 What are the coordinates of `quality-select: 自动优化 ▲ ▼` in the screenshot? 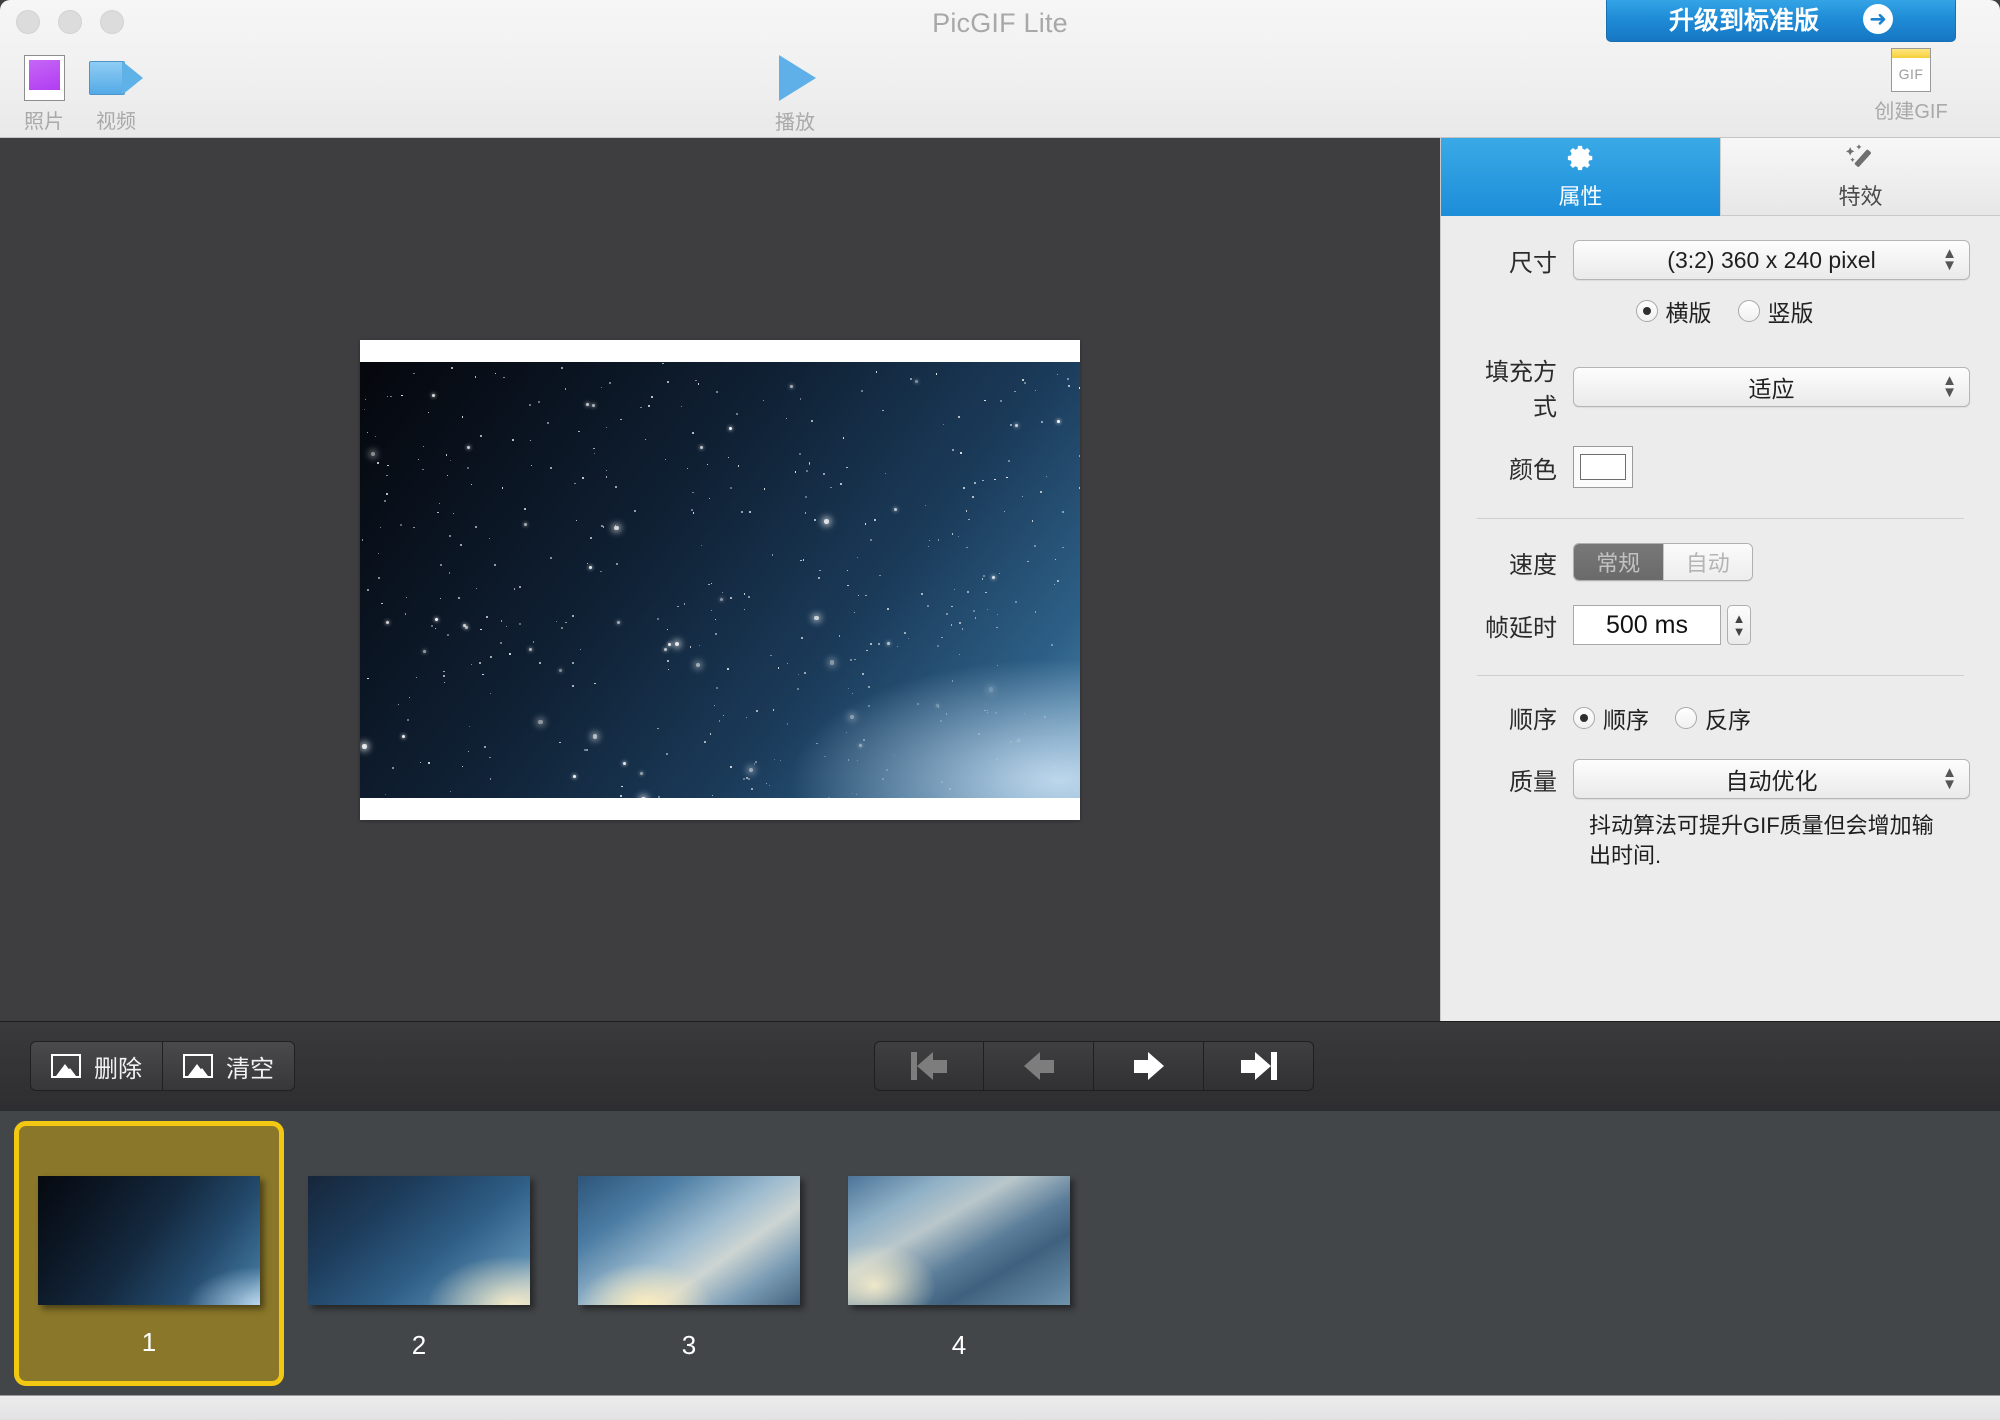 It's located at (1771, 779).